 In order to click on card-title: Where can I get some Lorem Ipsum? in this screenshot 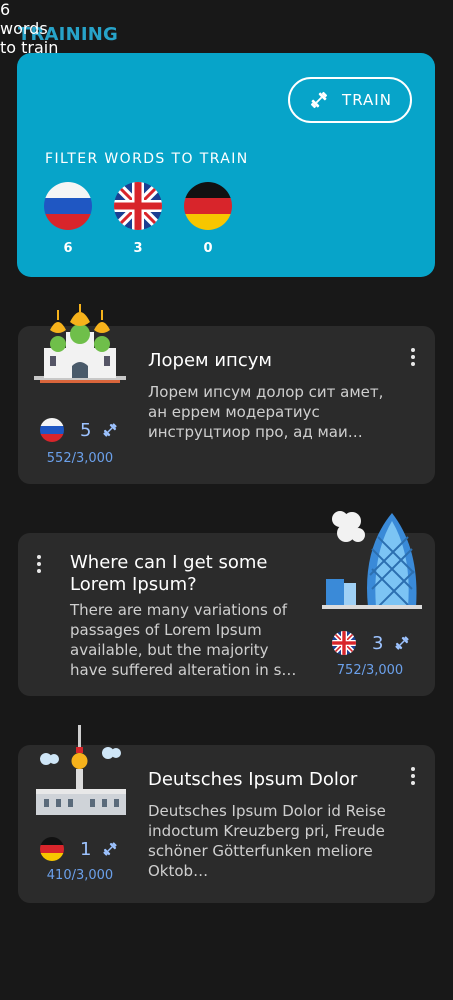, I will do `click(169, 573)`.